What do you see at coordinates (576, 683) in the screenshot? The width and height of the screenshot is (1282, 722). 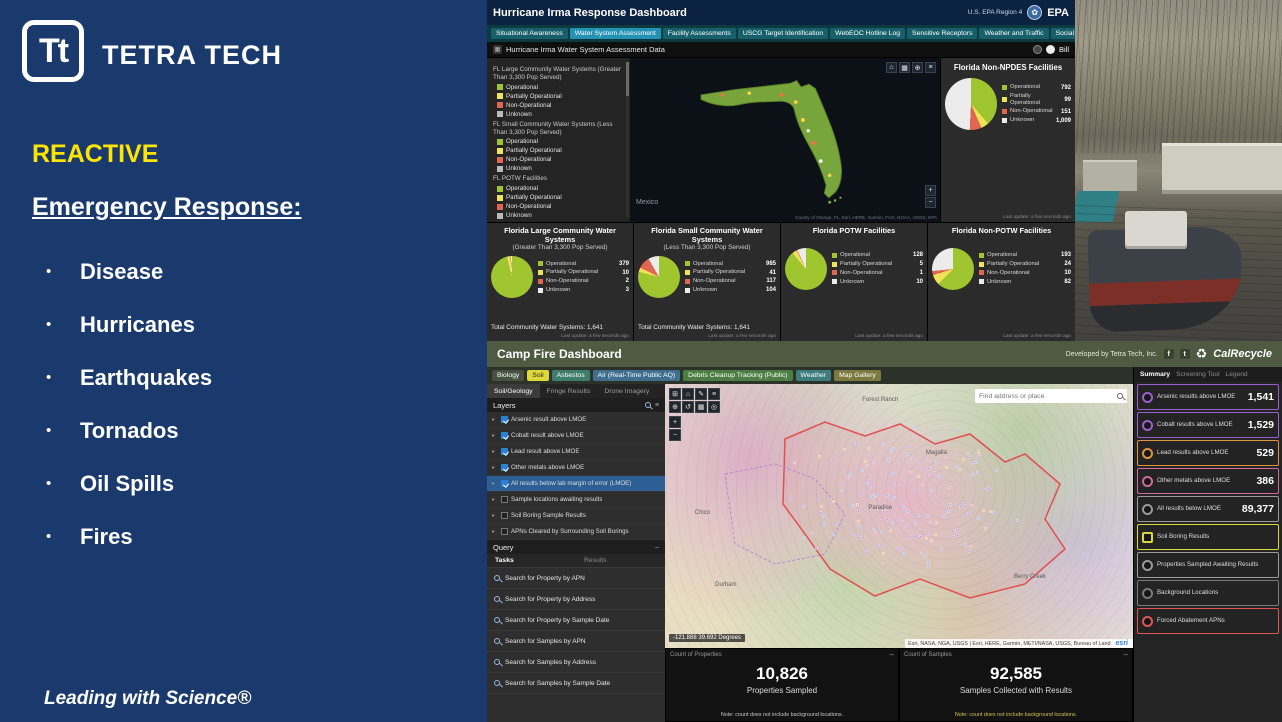 I see `search-task-item: Search for Samples by Sample Date` at bounding box center [576, 683].